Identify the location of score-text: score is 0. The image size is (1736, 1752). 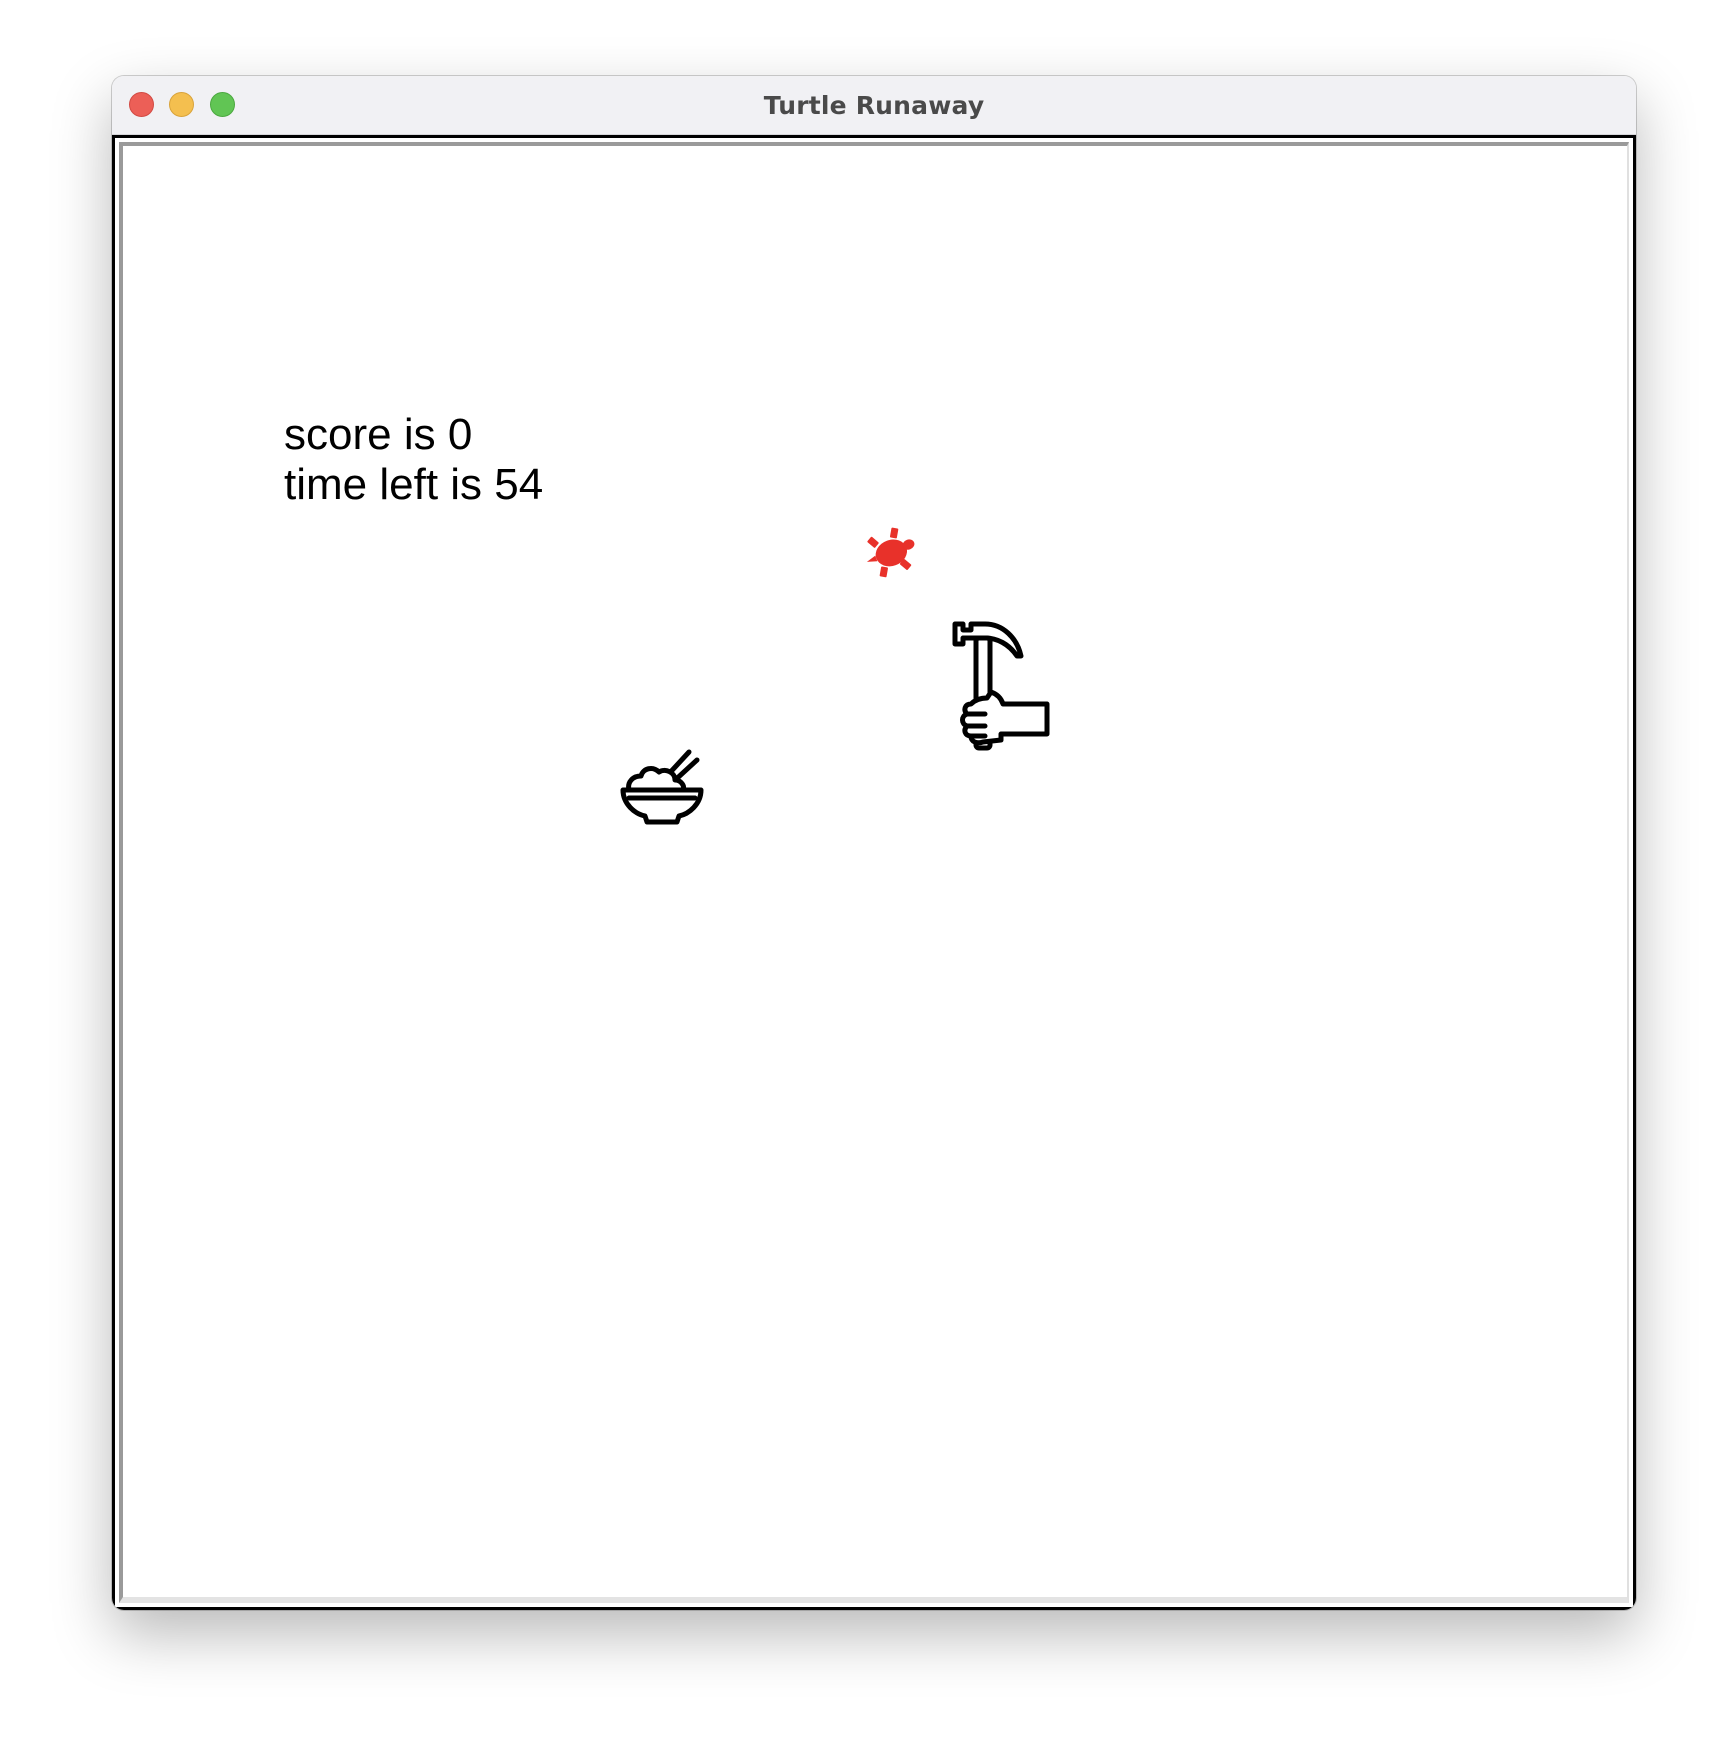
(378, 434).